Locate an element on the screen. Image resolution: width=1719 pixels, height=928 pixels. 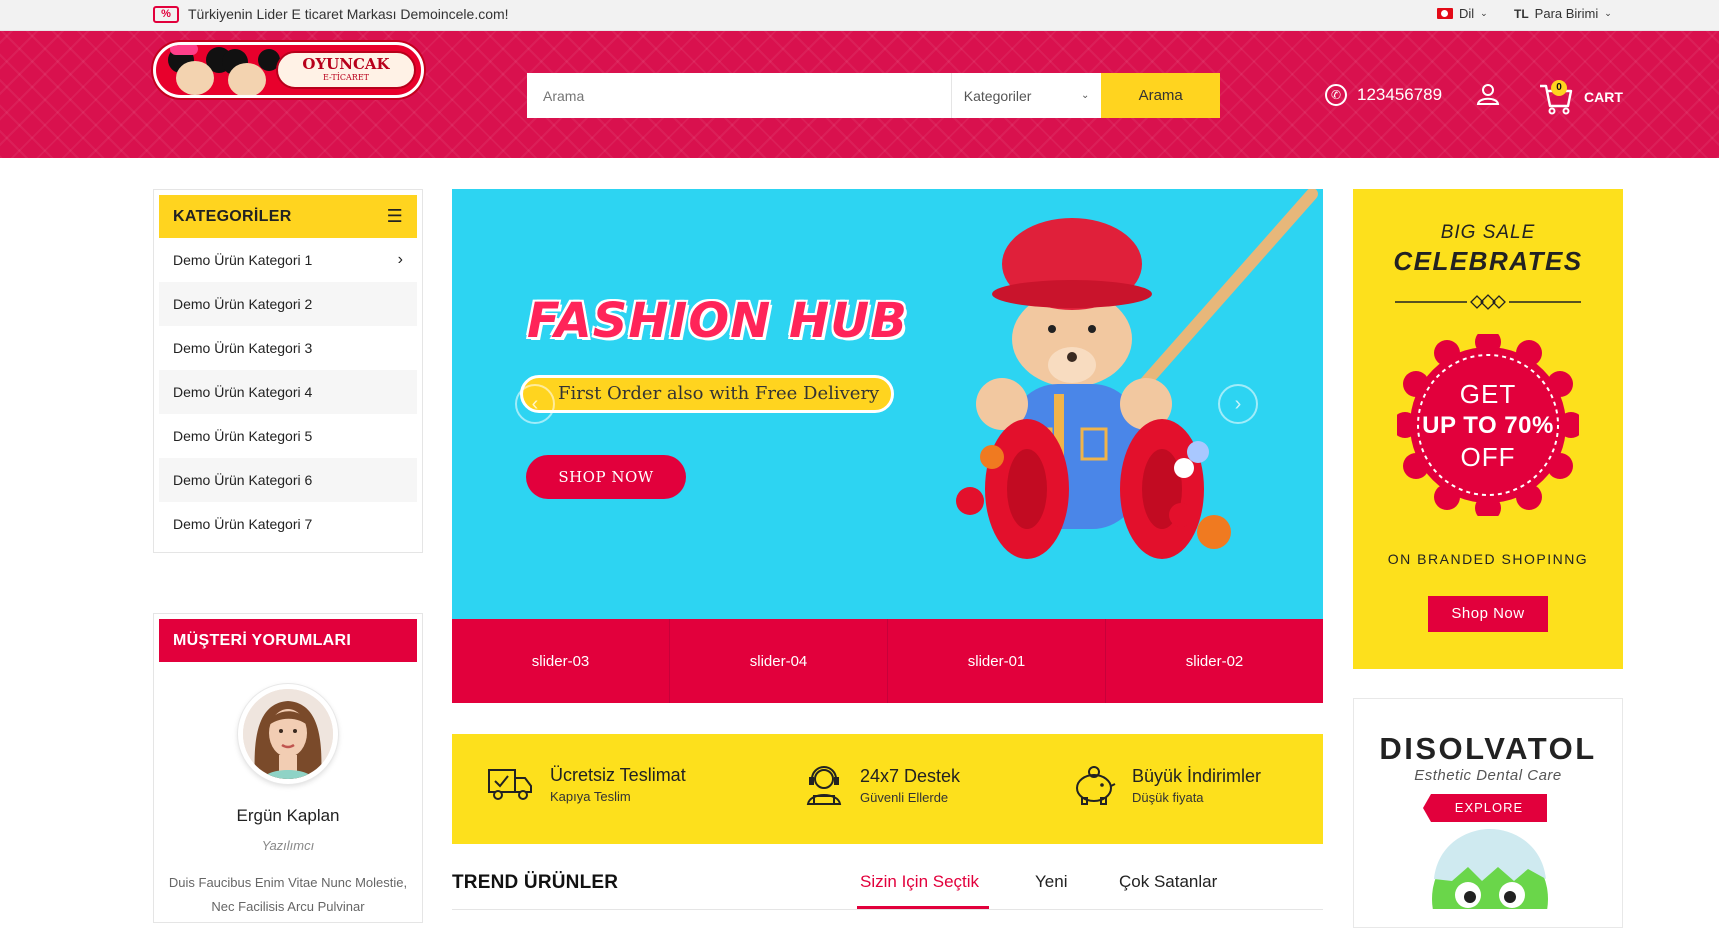
trend-products-title: TREND ÜRÜNLER is located at coordinates (535, 882).